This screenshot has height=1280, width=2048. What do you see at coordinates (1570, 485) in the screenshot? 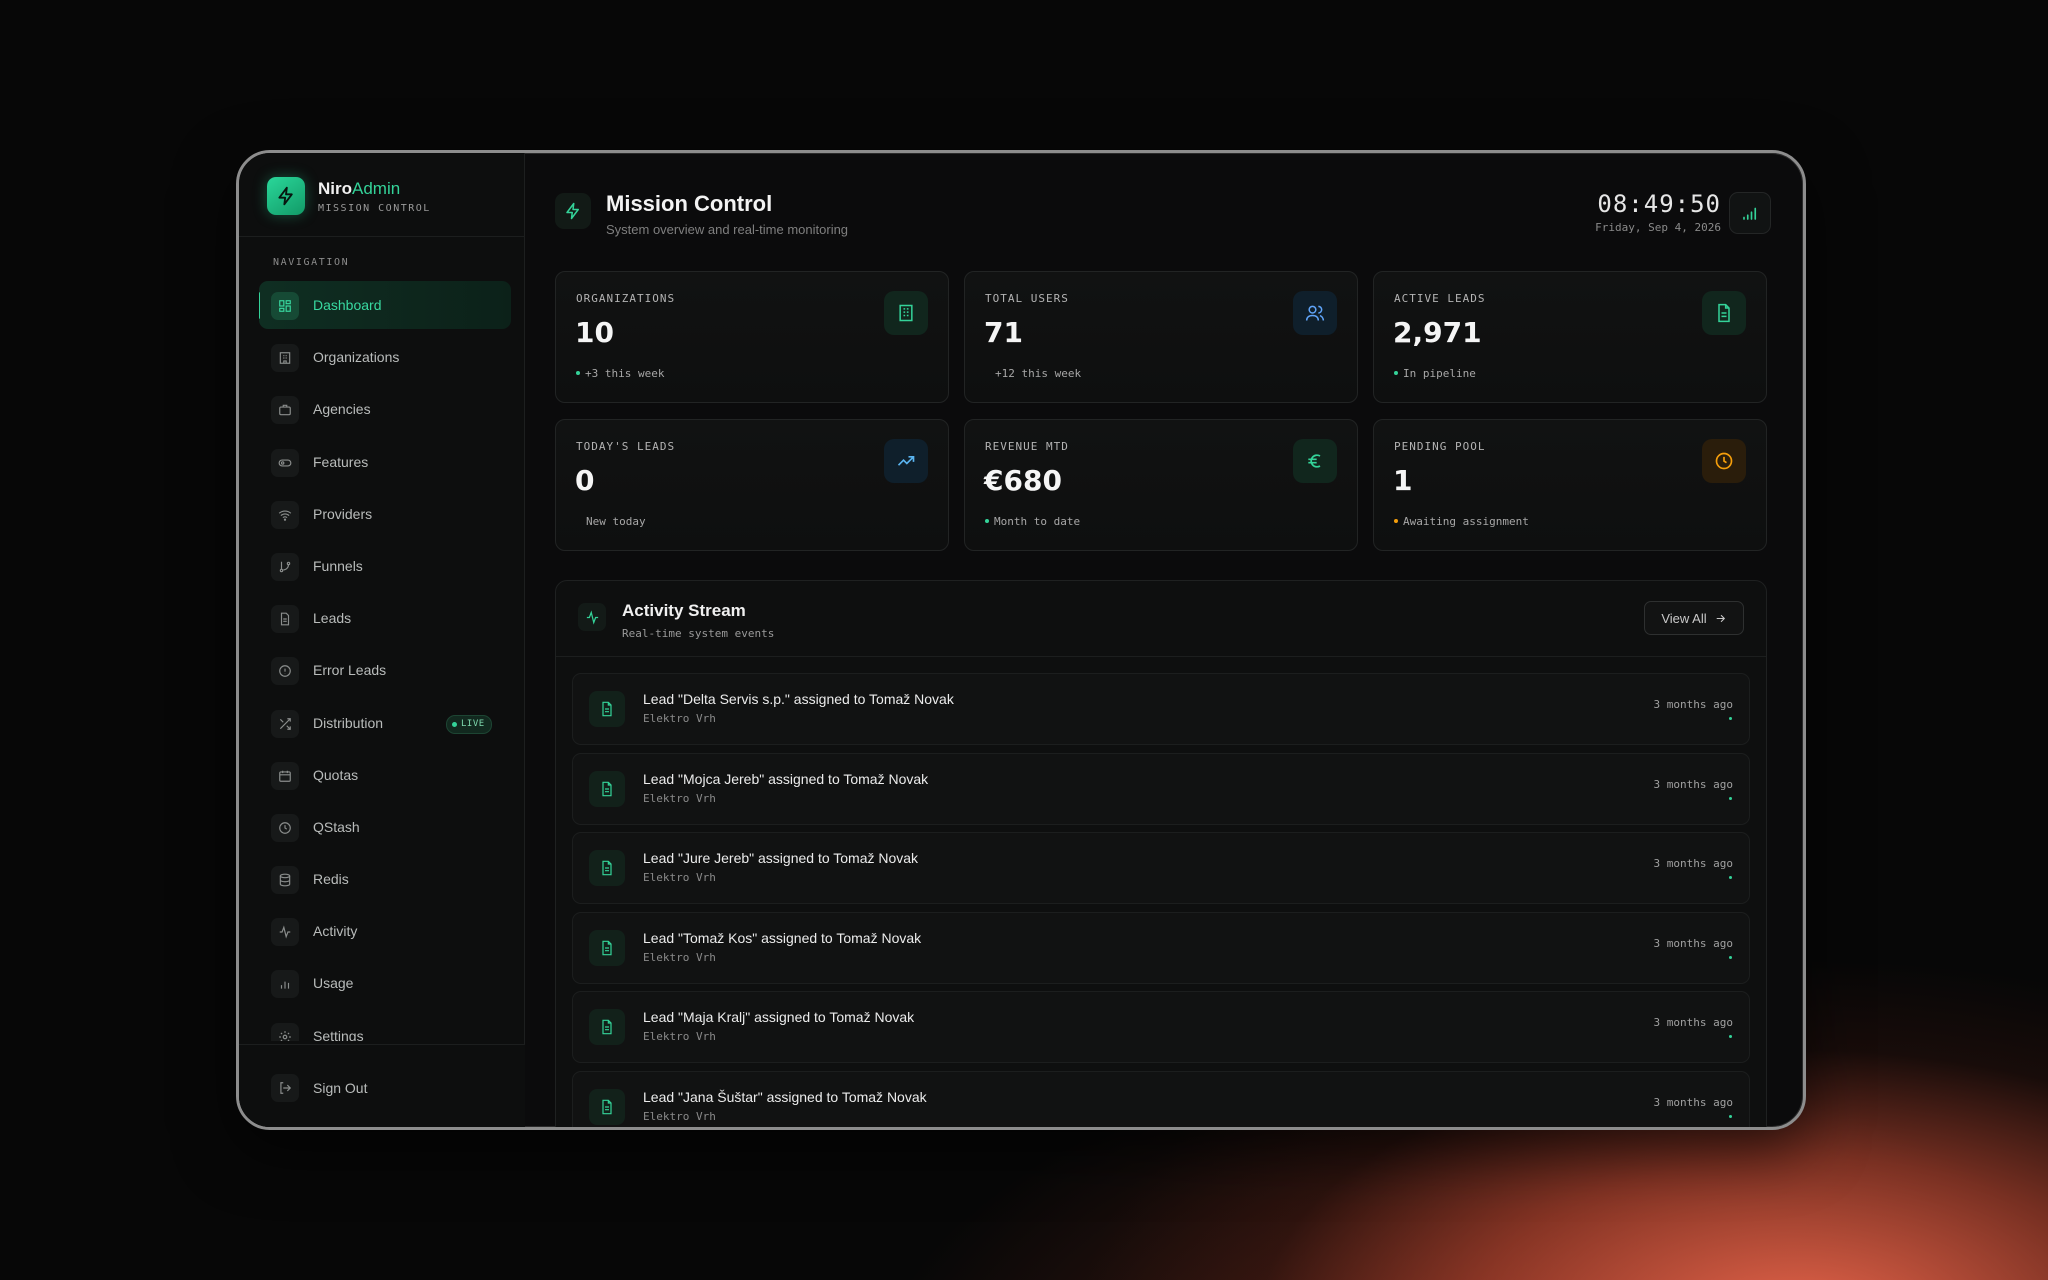
I see `stat-card-pending-pool: PENDING POOL 1 Awaiting assignment` at bounding box center [1570, 485].